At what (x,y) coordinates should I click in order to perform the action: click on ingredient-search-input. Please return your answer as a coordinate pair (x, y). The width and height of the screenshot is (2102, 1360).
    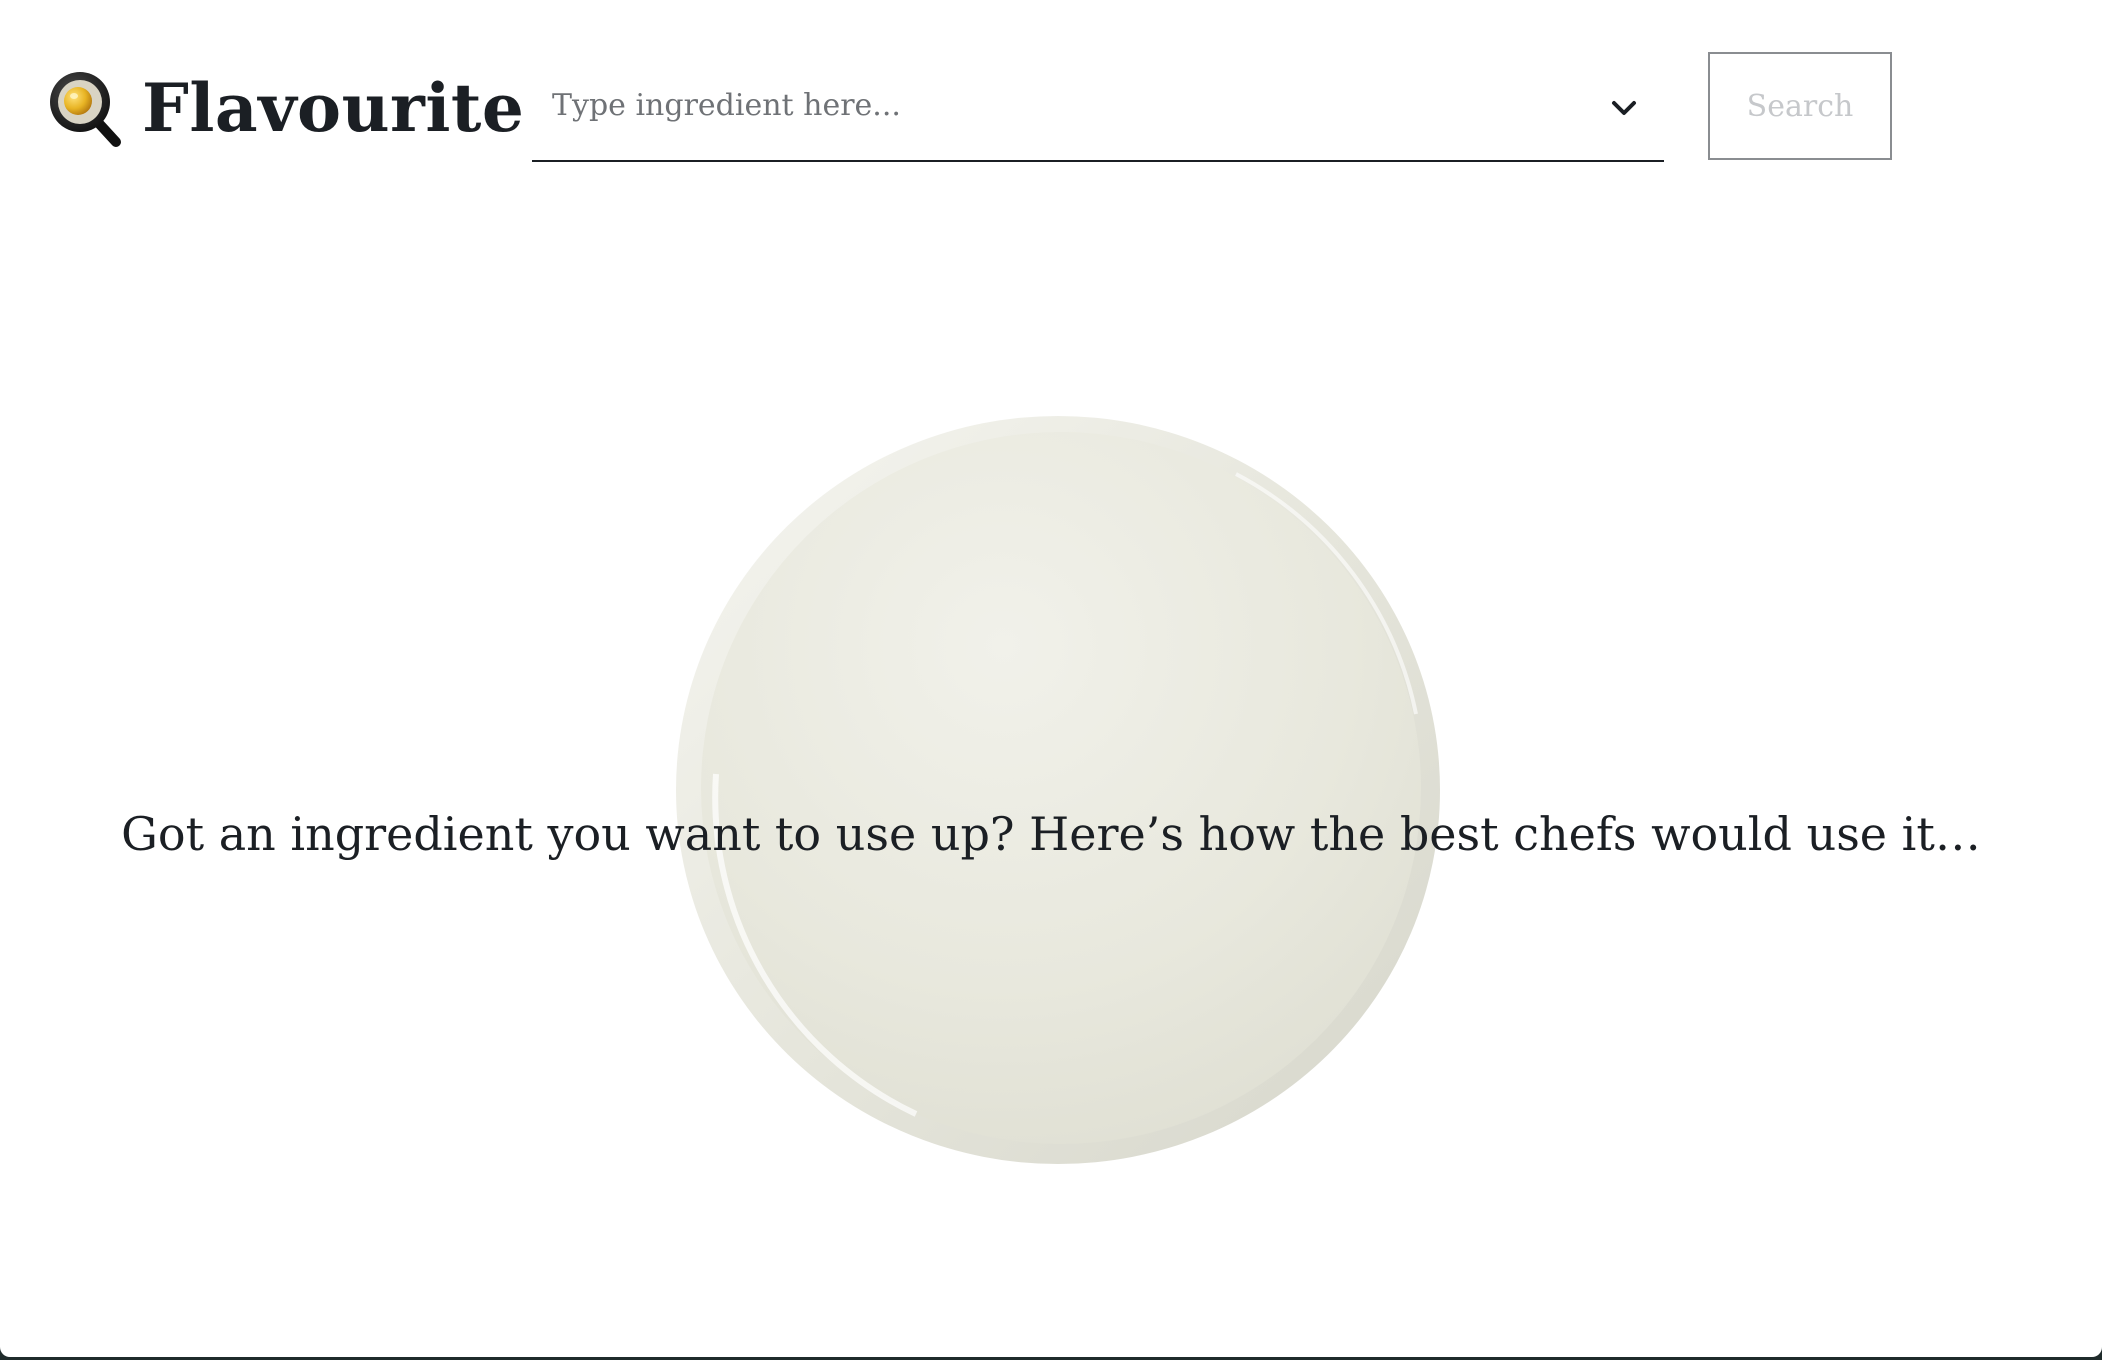
    Looking at the image, I should click on (1052, 105).